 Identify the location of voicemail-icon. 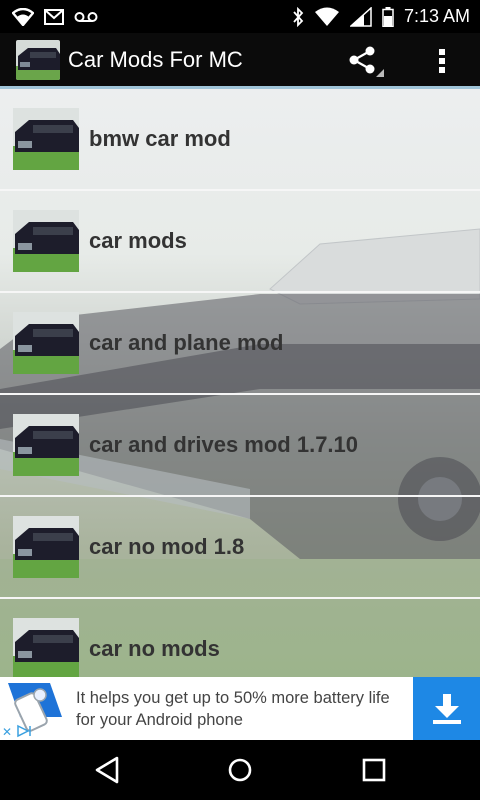
(86, 16).